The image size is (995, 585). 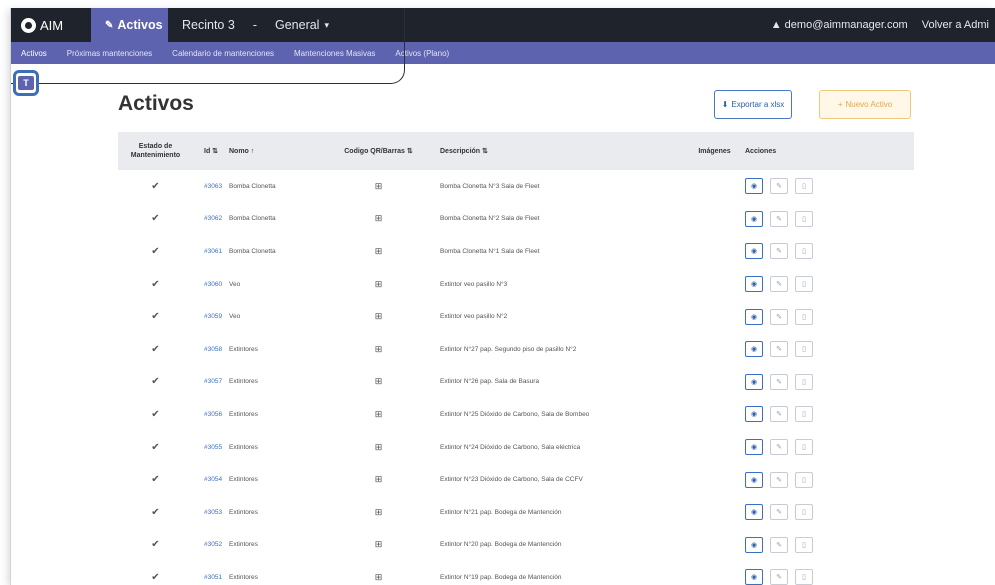 I want to click on user-menu: ▲ demo@aimmanager.com, so click(x=839, y=25).